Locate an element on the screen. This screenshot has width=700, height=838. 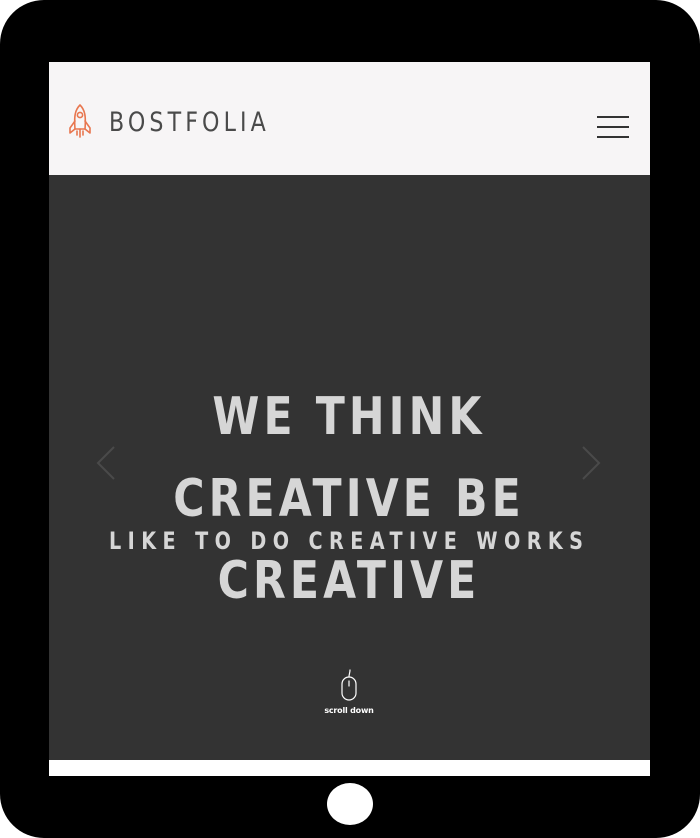
logo-text: BOSTFOLIA is located at coordinates (189, 122).